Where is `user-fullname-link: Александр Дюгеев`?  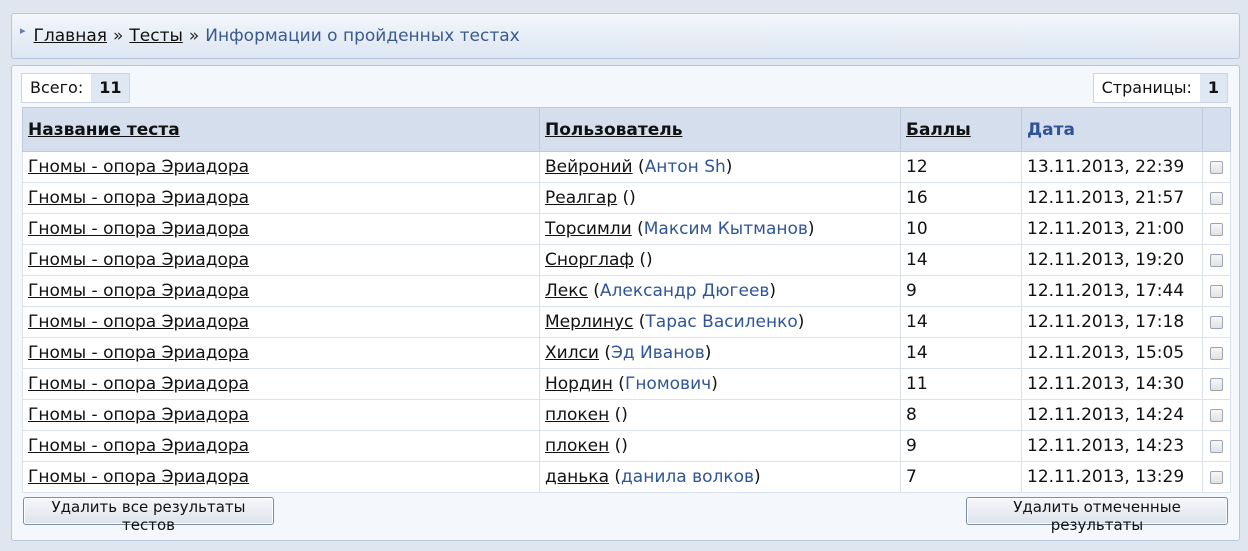
user-fullname-link: Александр Дюгеев is located at coordinates (685, 291).